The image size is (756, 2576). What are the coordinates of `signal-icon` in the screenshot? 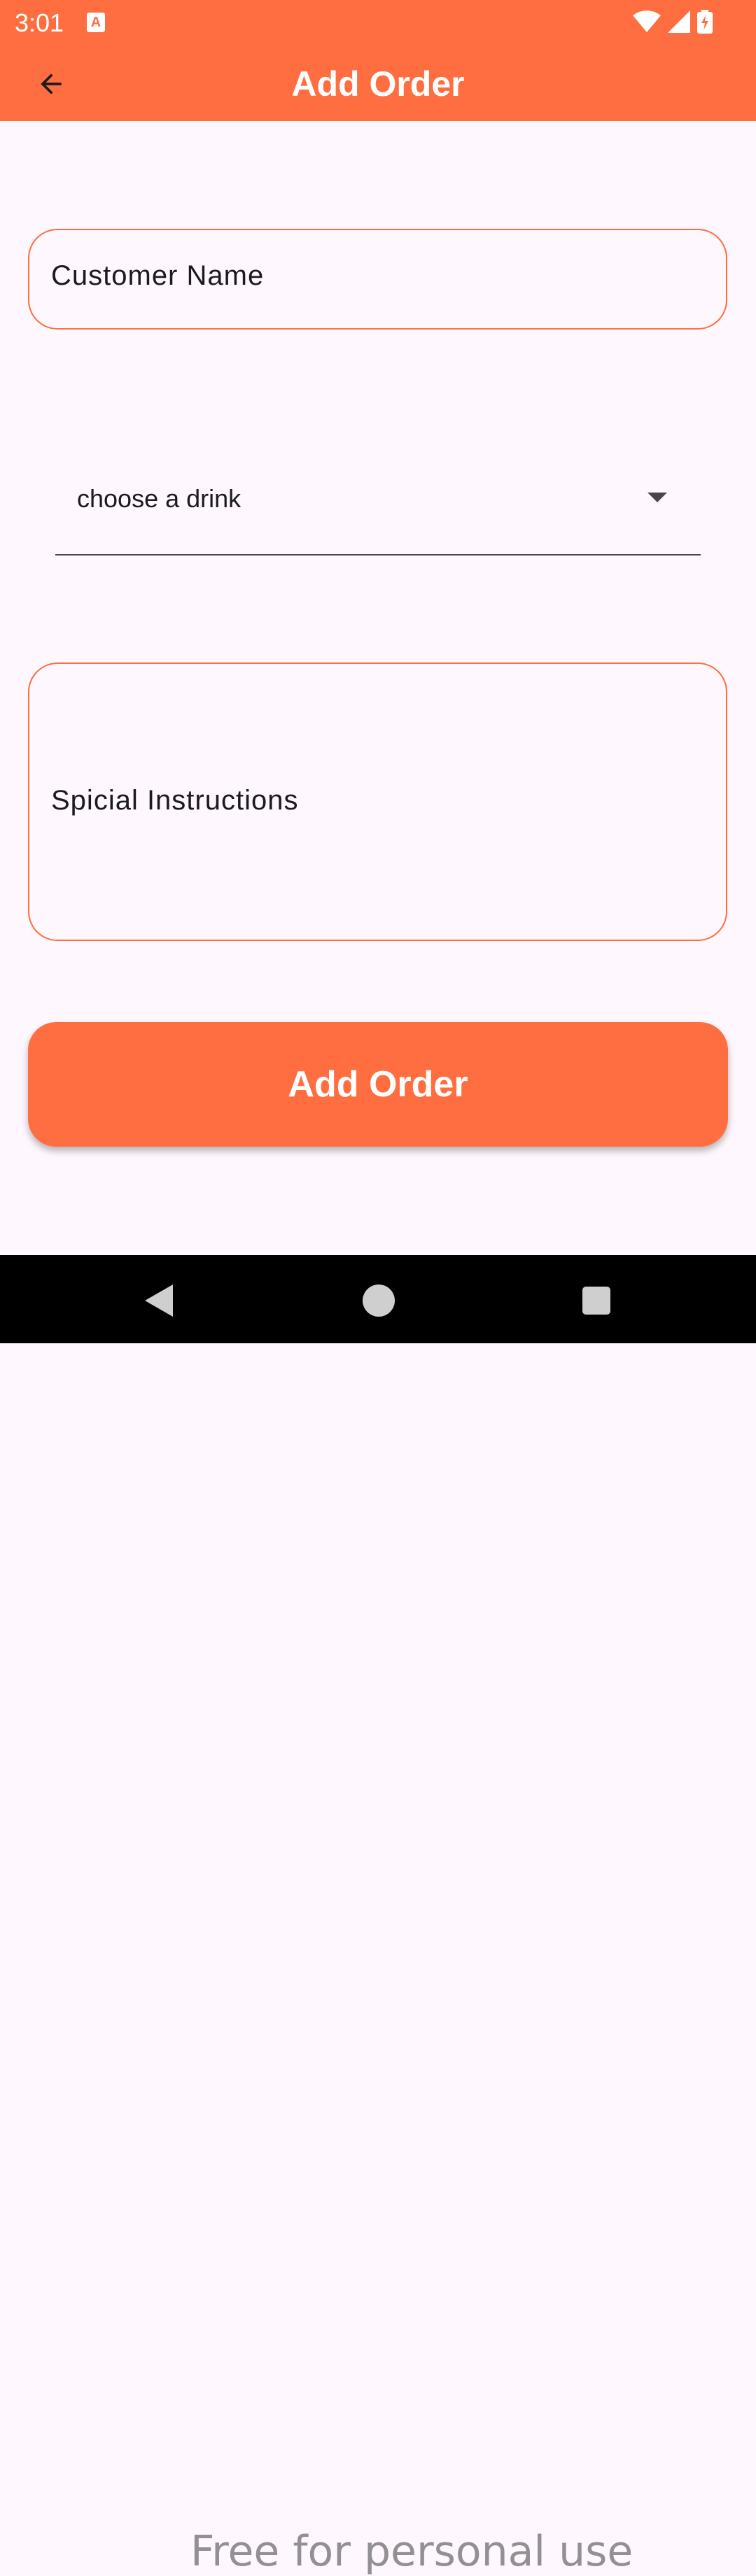 It's located at (679, 21).